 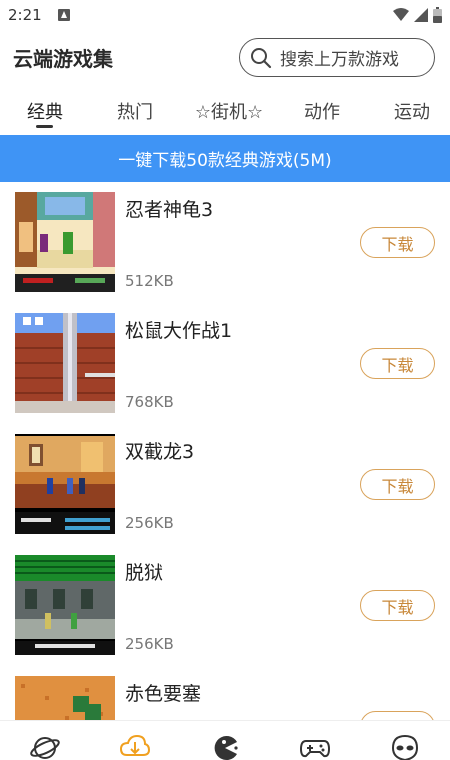 I want to click on nav-planet, so click(x=45, y=746).